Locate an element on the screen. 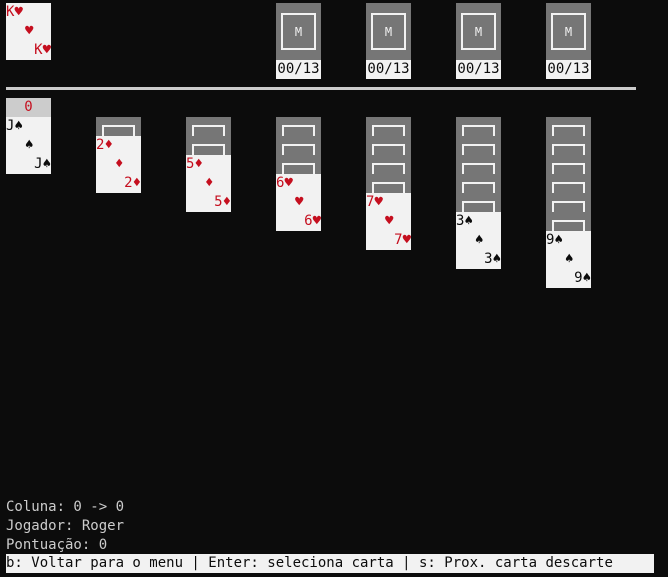  card-corner-bottom: 5♦ is located at coordinates (222, 202).